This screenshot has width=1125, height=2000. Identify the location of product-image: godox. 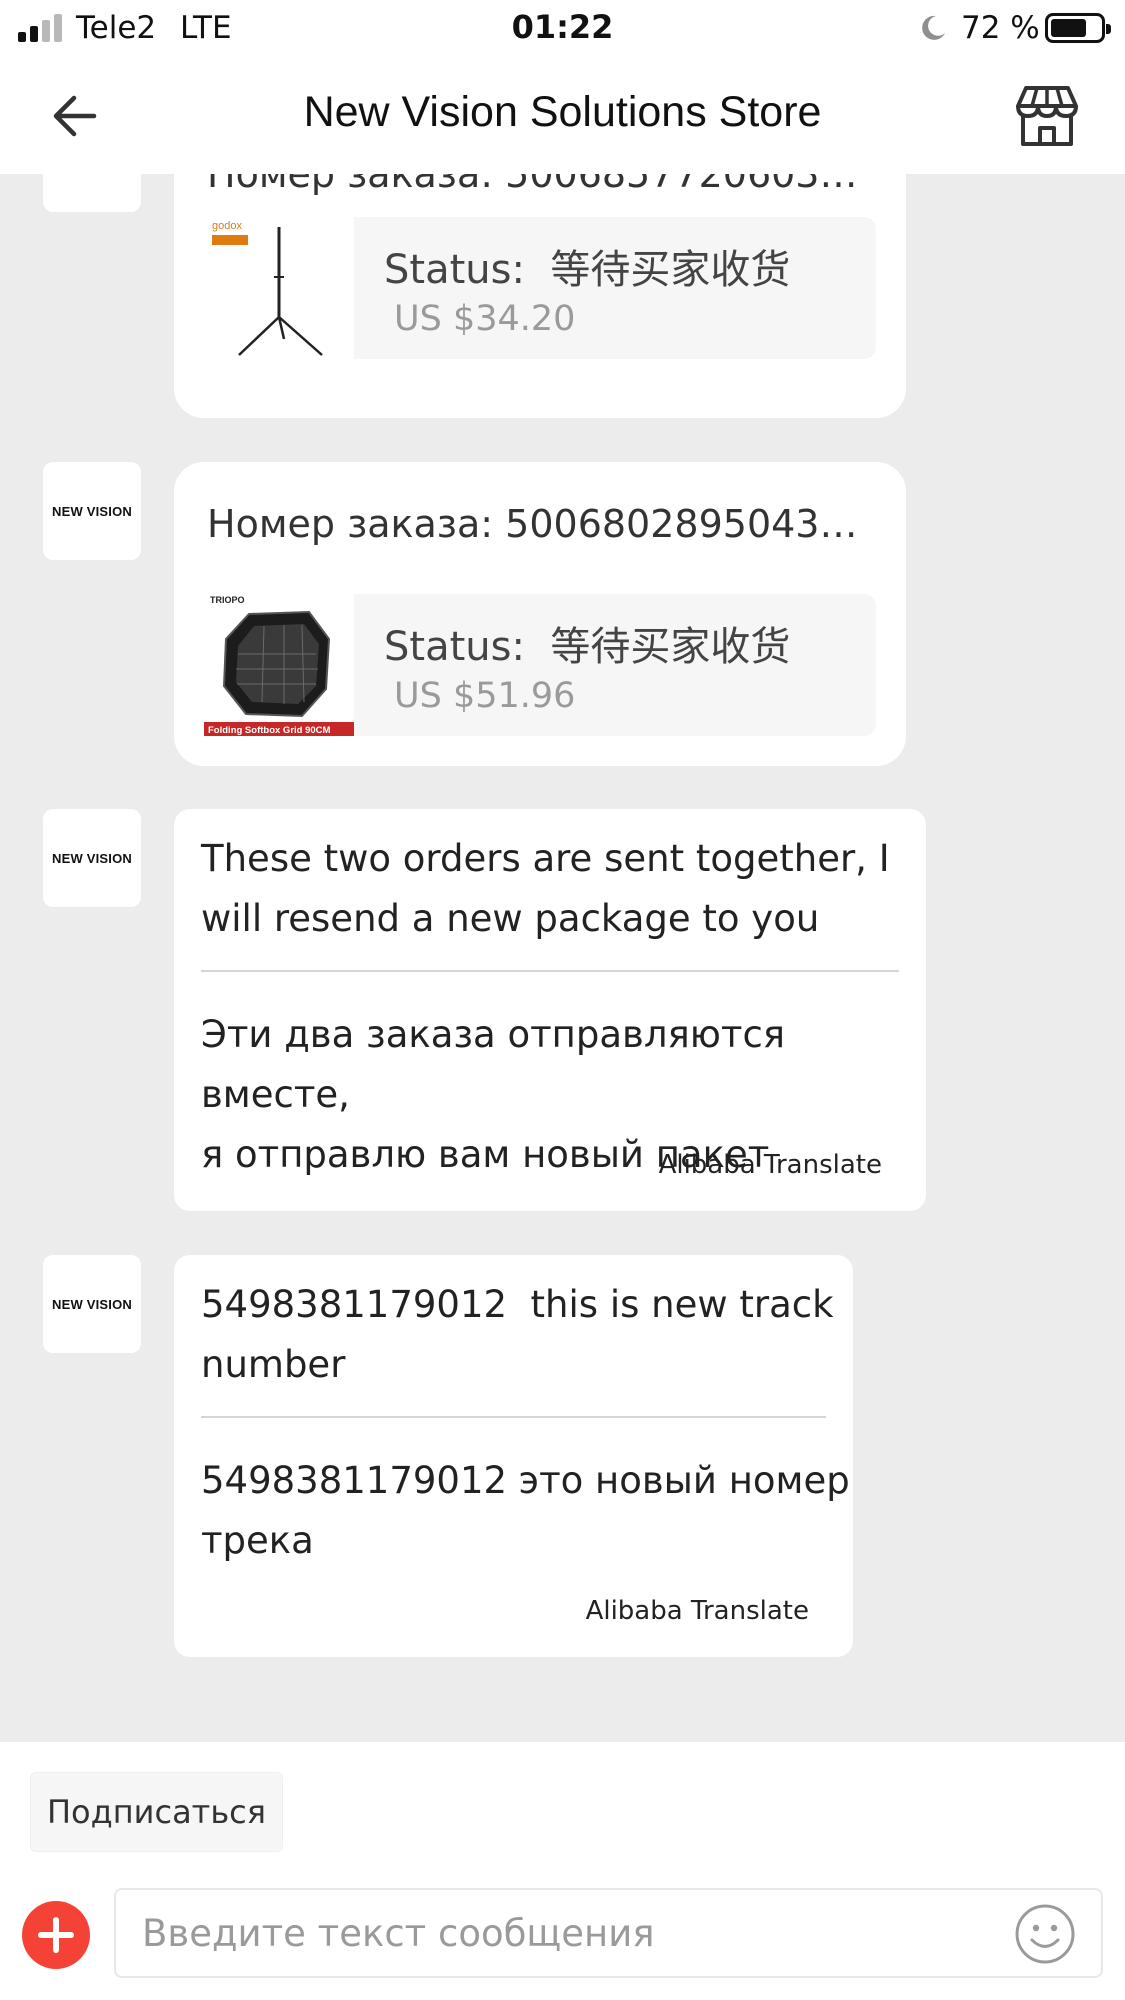
(279, 288).